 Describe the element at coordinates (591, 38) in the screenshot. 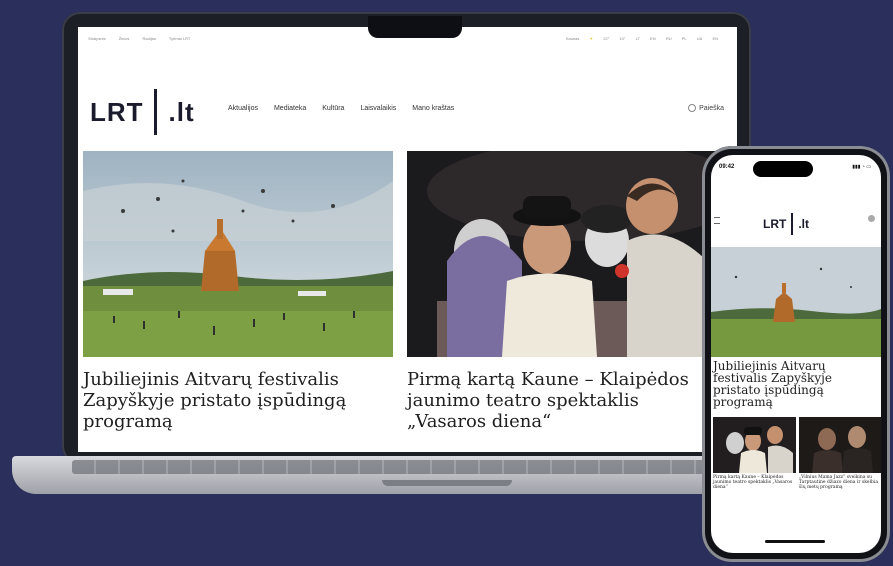

I see `sun-icon: ☀` at that location.